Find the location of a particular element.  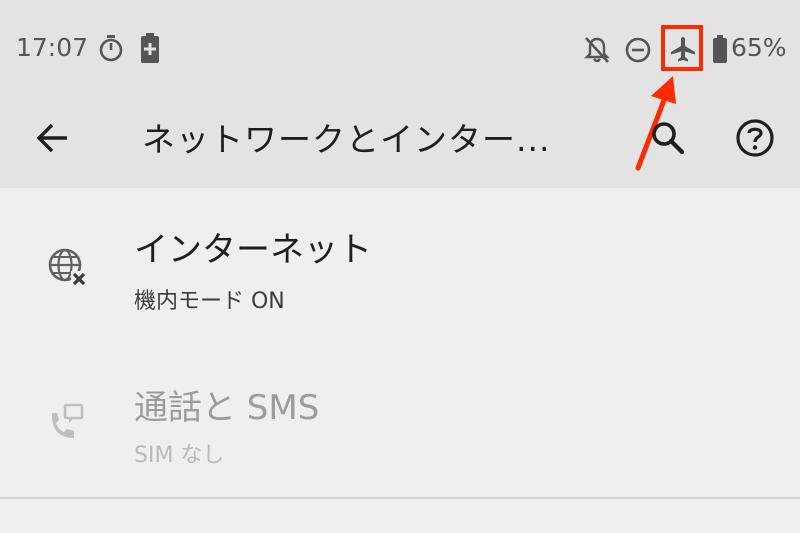

stopwatch-icon is located at coordinates (111, 48).